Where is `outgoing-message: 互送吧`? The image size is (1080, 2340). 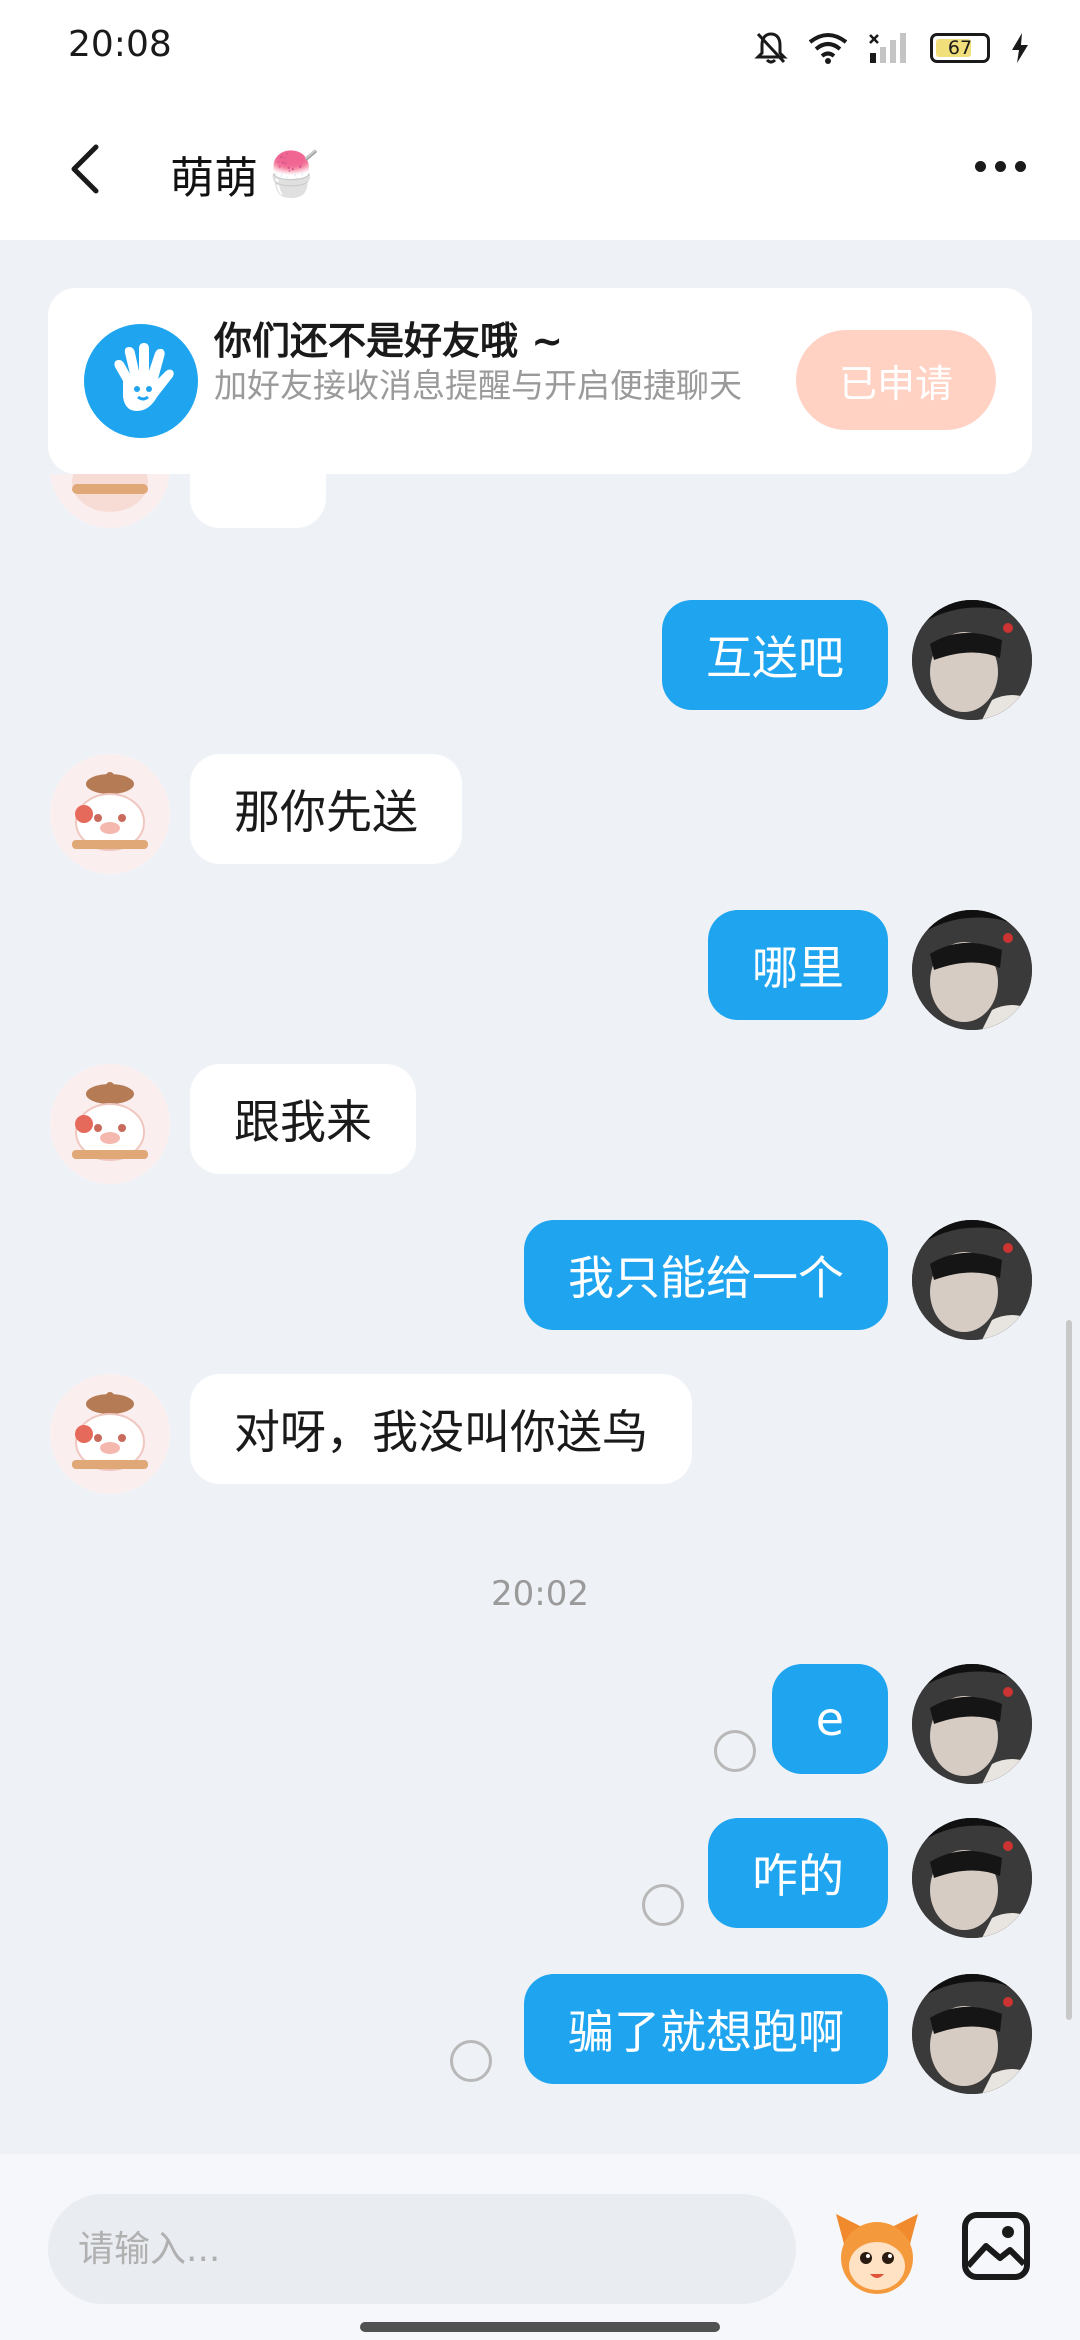 outgoing-message: 互送吧 is located at coordinates (775, 655).